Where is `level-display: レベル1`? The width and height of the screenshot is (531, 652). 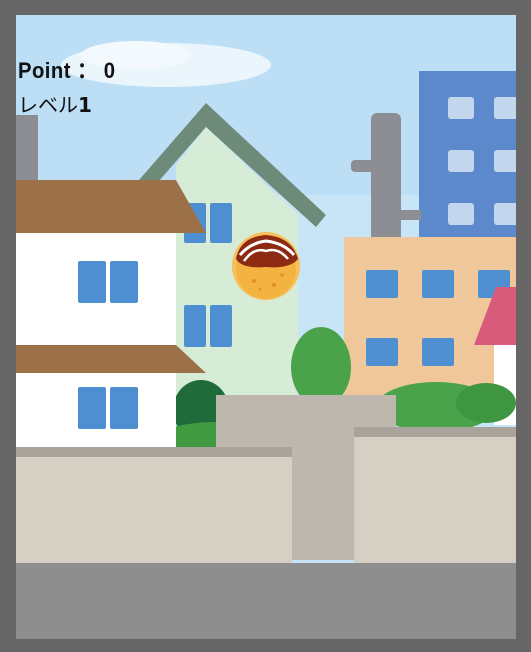 level-display: レベル1 is located at coordinates (55, 103).